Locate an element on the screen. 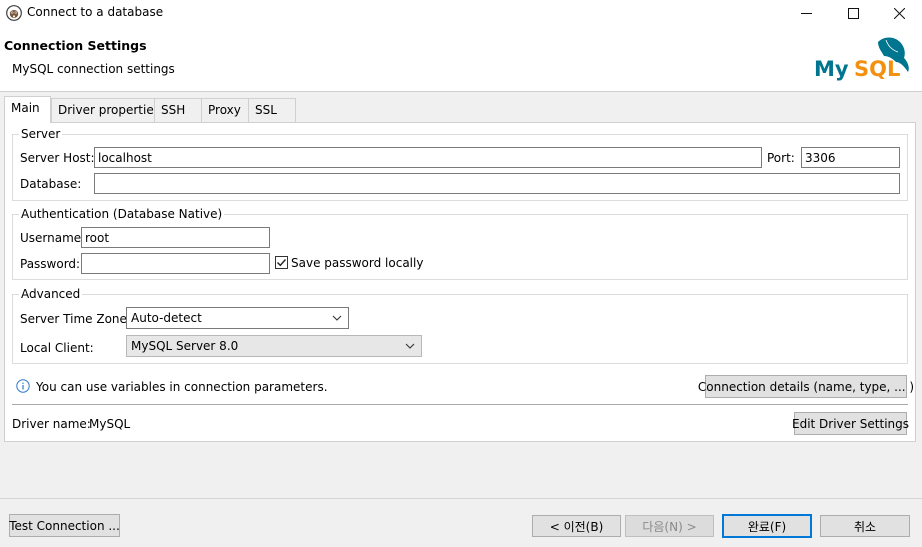 This screenshot has height=547, width=922. dbeaver-app-icon is located at coordinates (14, 13).